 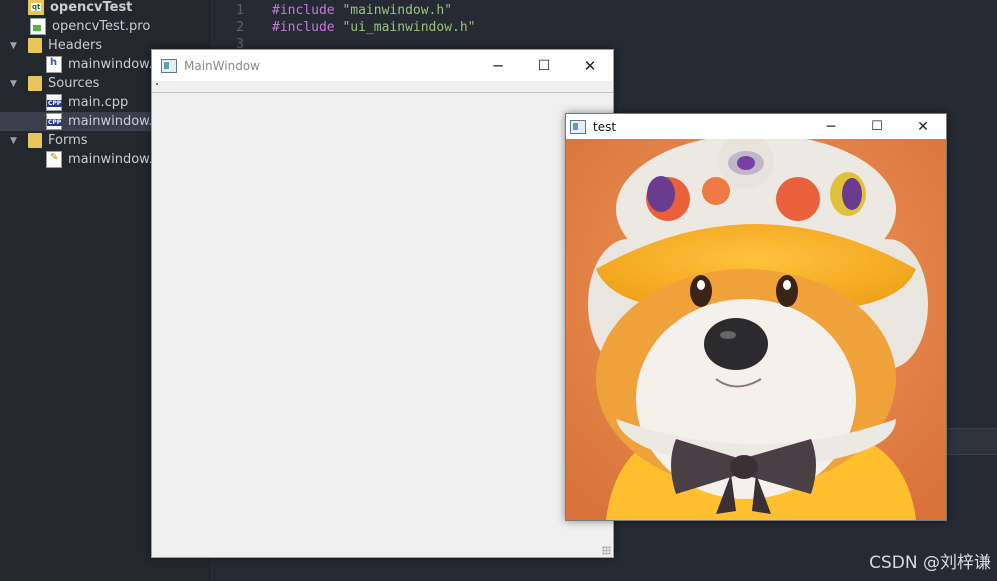 I want to click on include-string: "ui_mainwindow.h", so click(x=409, y=27).